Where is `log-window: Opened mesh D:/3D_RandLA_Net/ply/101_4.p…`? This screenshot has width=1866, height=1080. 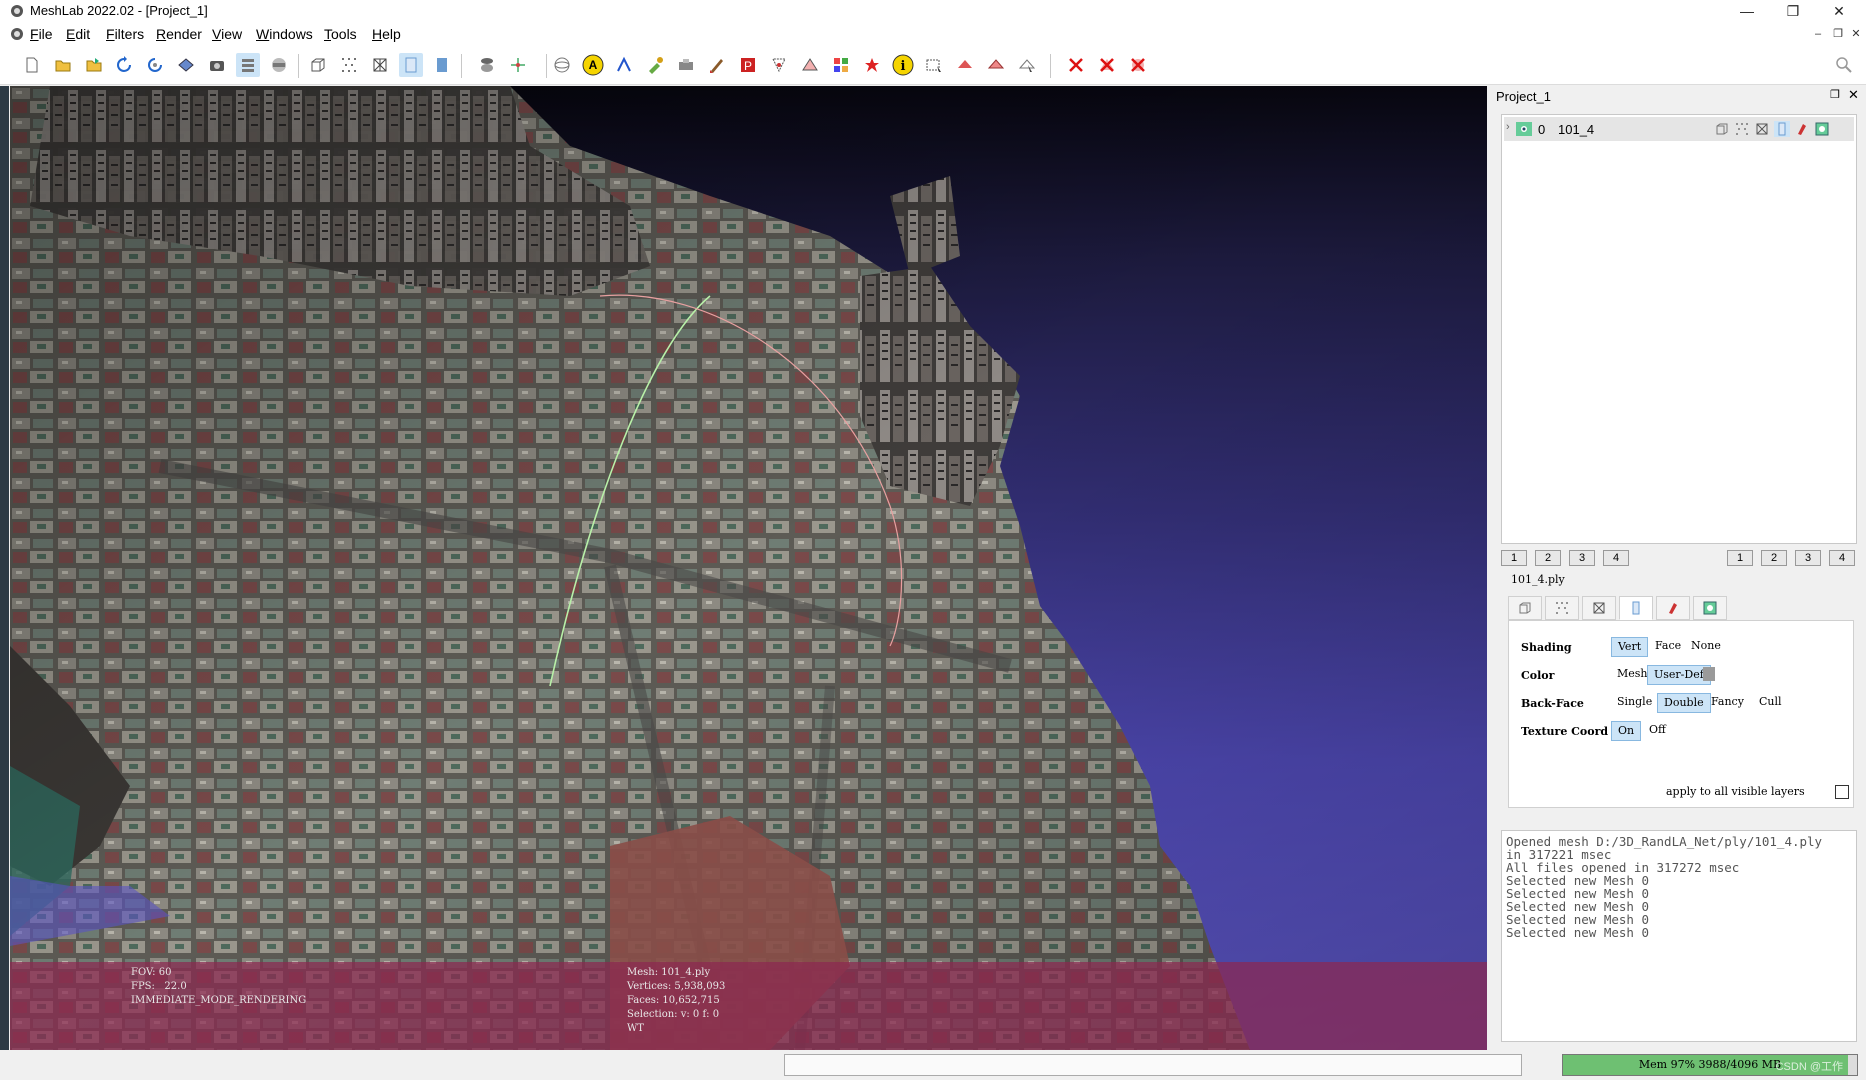
log-window: Opened mesh D:/3D_RandLA_Net/ply/101_4.p… is located at coordinates (1679, 936).